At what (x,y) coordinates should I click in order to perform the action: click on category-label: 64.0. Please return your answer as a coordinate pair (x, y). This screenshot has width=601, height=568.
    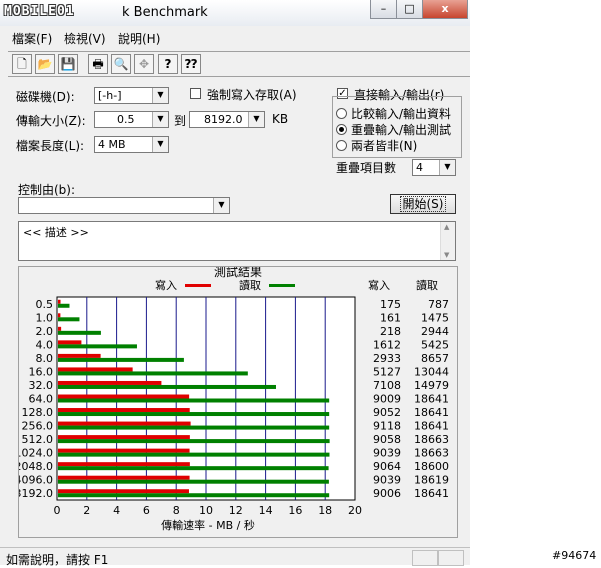
    Looking at the image, I should click on (41, 399).